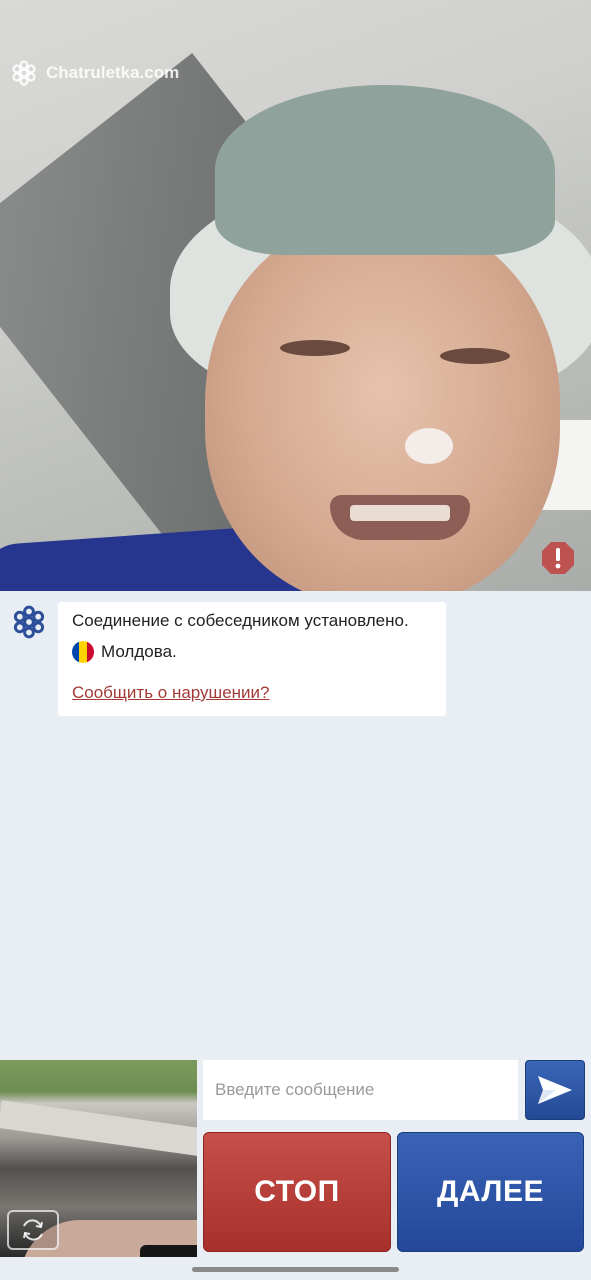 This screenshot has height=1280, width=591. What do you see at coordinates (295, 1269) in the screenshot?
I see `home-indicator` at bounding box center [295, 1269].